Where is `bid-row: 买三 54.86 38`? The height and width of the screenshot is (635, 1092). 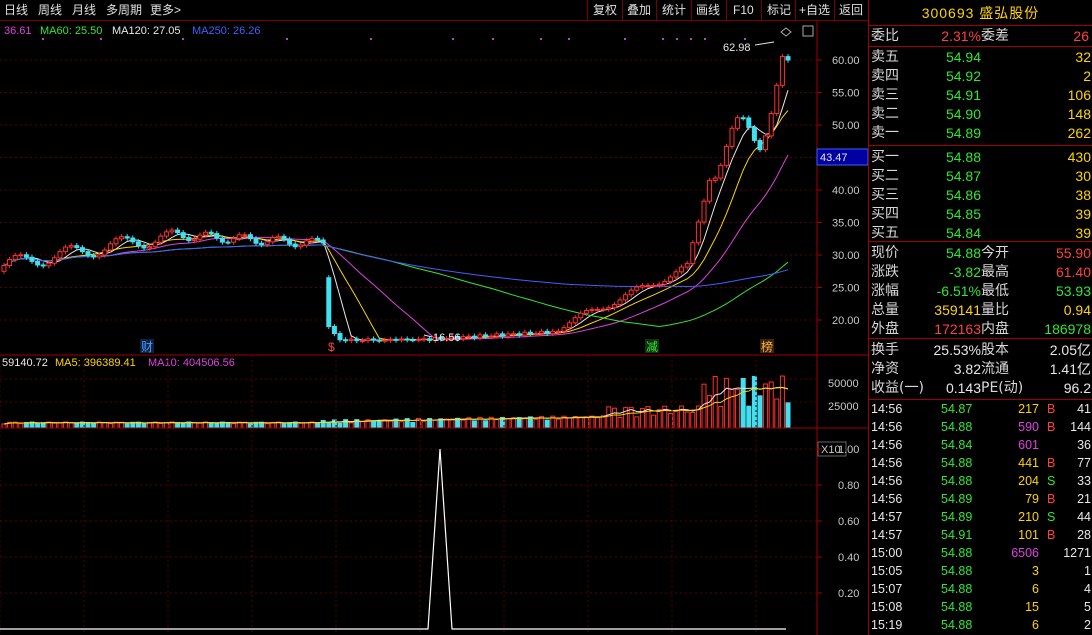 bid-row: 买三 54.86 38 is located at coordinates (980, 195).